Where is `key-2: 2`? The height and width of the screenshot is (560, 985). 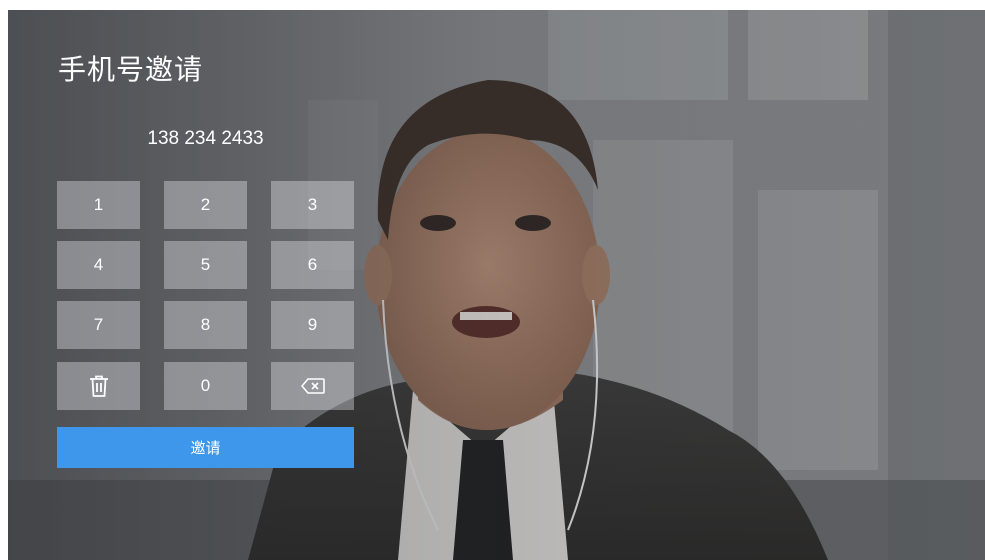 key-2: 2 is located at coordinates (205, 205).